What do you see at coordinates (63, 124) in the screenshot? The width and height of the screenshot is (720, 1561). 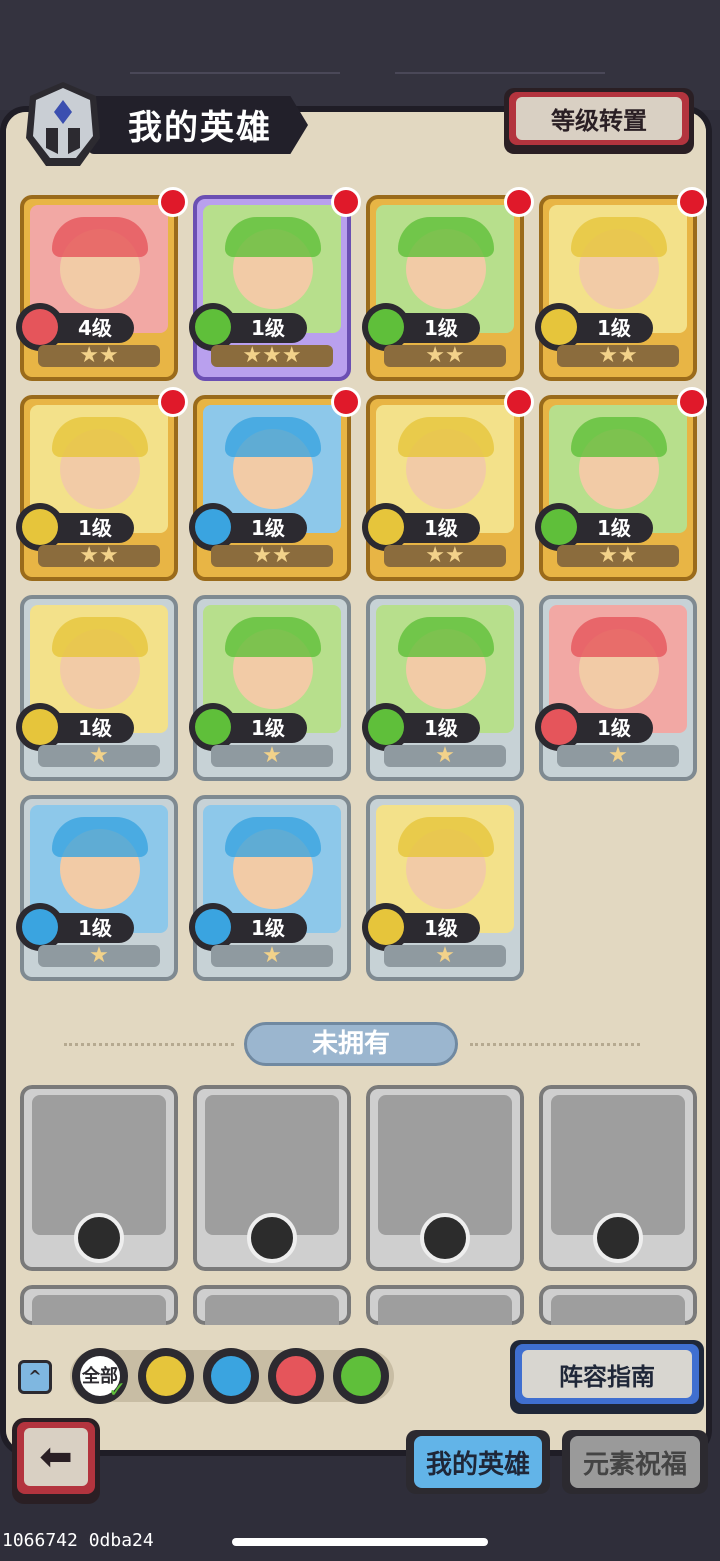 I see `helmet-icon` at bounding box center [63, 124].